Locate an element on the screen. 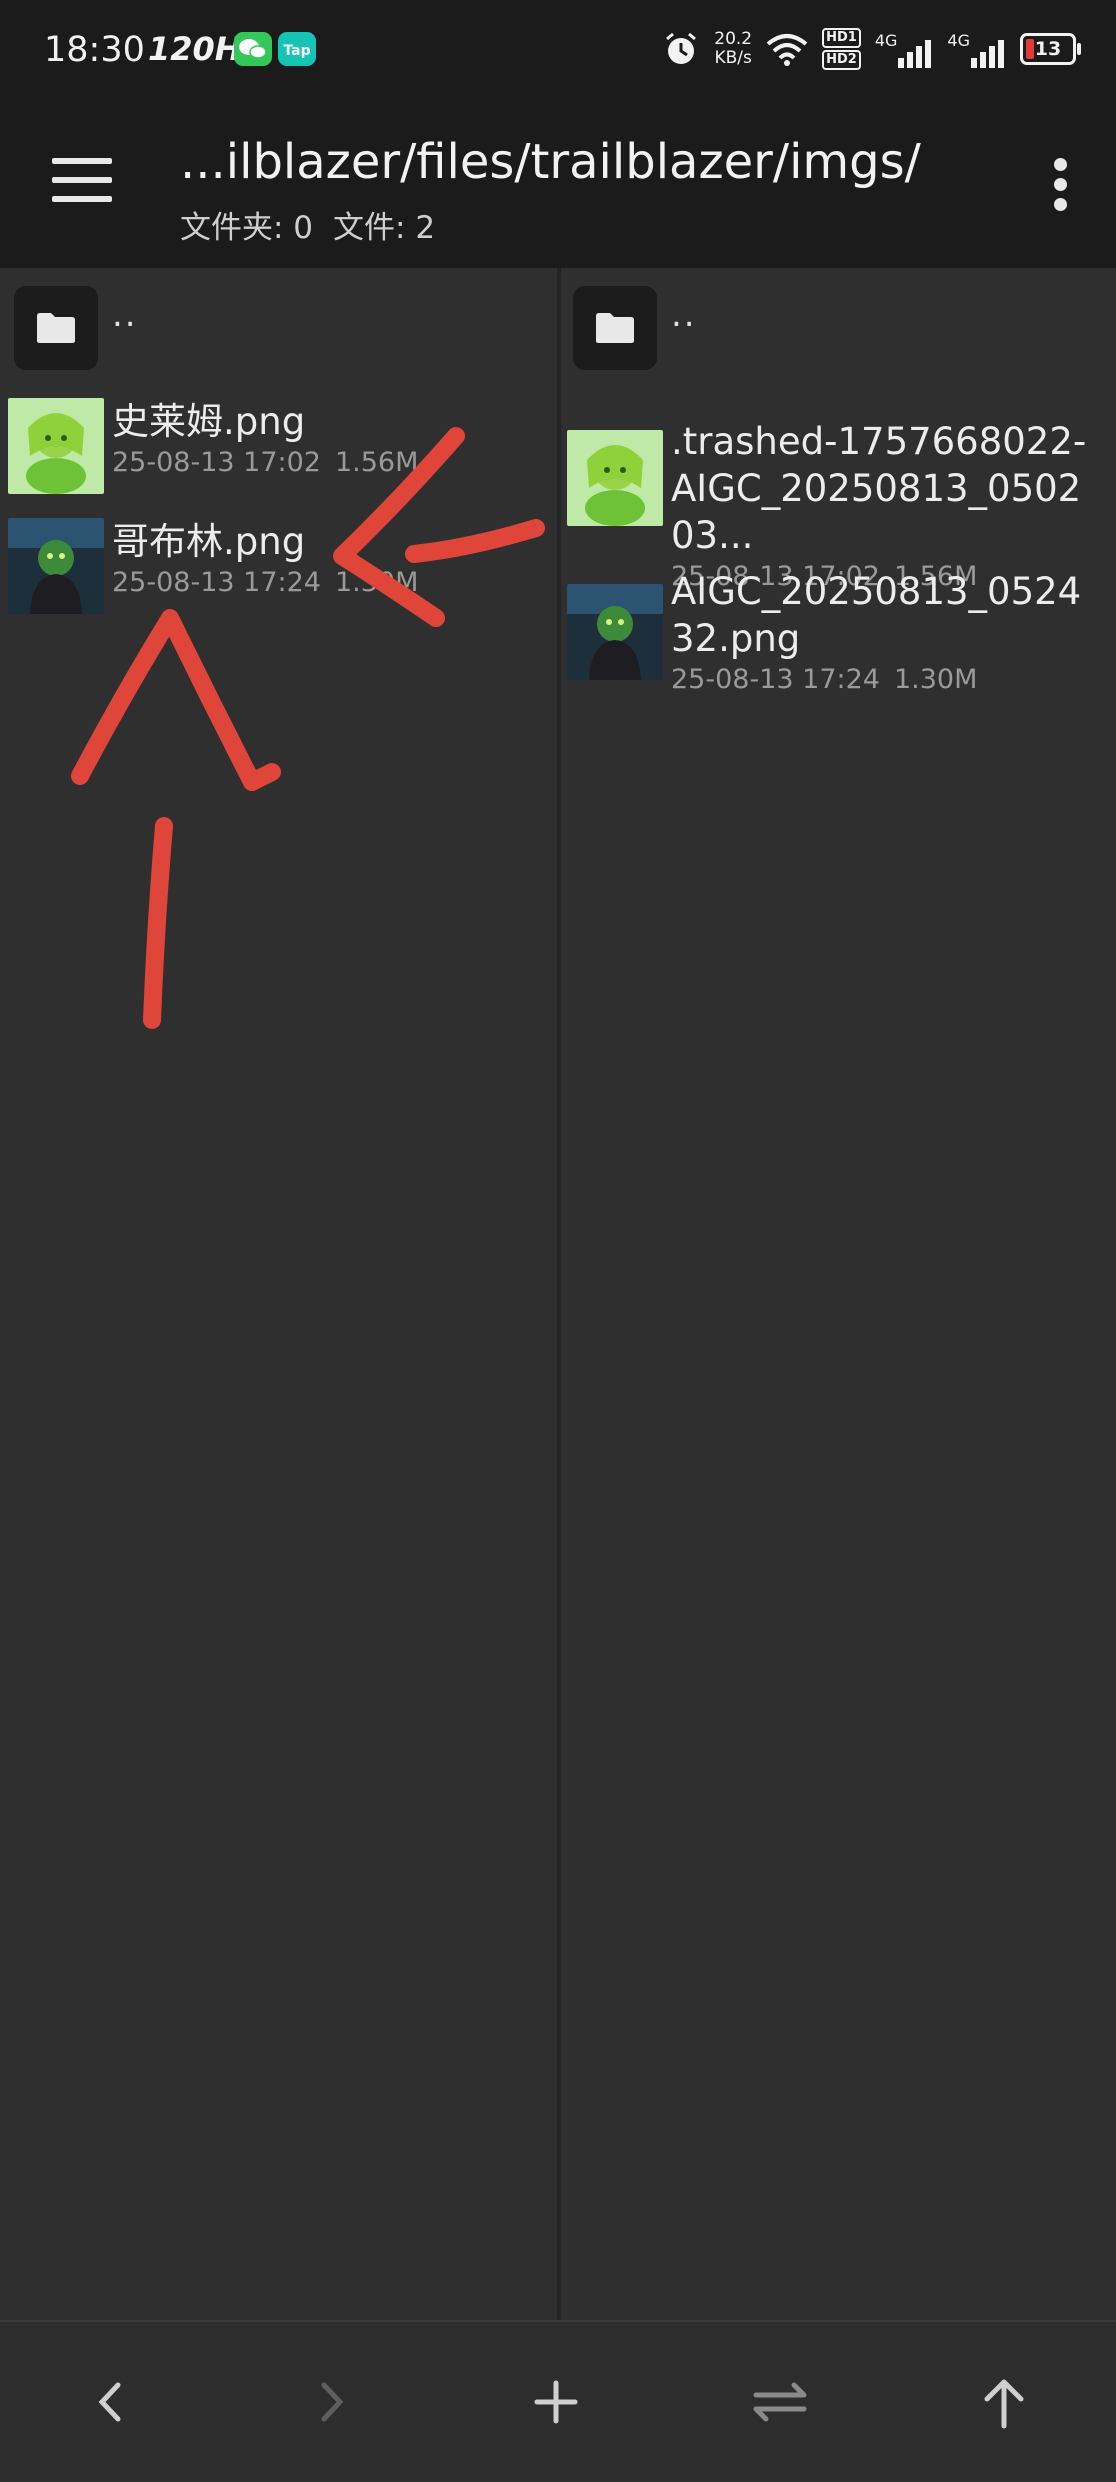  list-item: 哥布林.png 25-08-13 17:24 1.30M is located at coordinates (213, 566).